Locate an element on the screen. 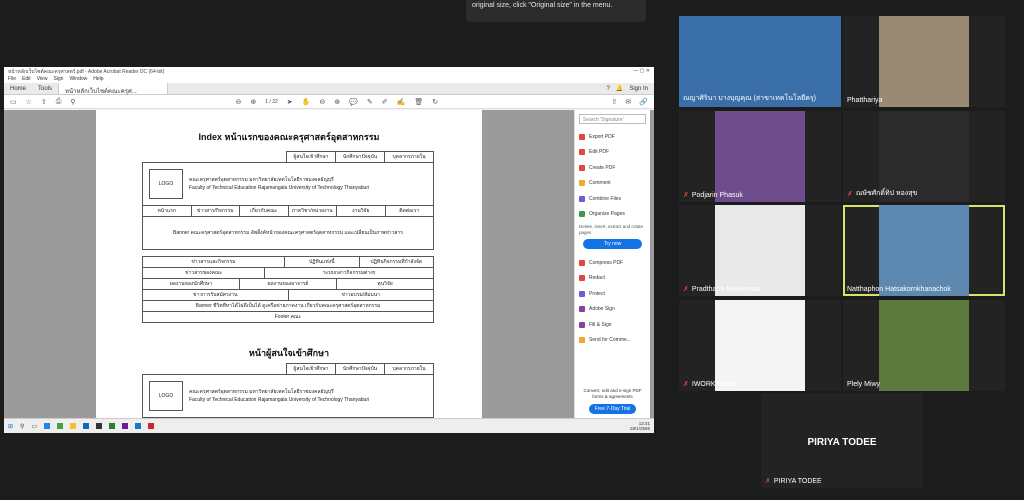  zoom-in-icon: ⊕ is located at coordinates (337, 102).